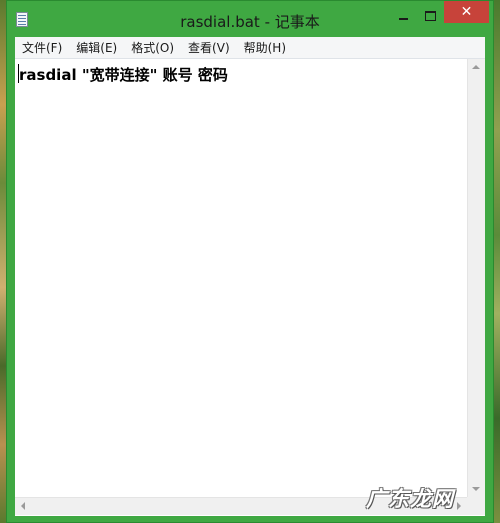  I want to click on close-button: ✕, so click(466, 12).